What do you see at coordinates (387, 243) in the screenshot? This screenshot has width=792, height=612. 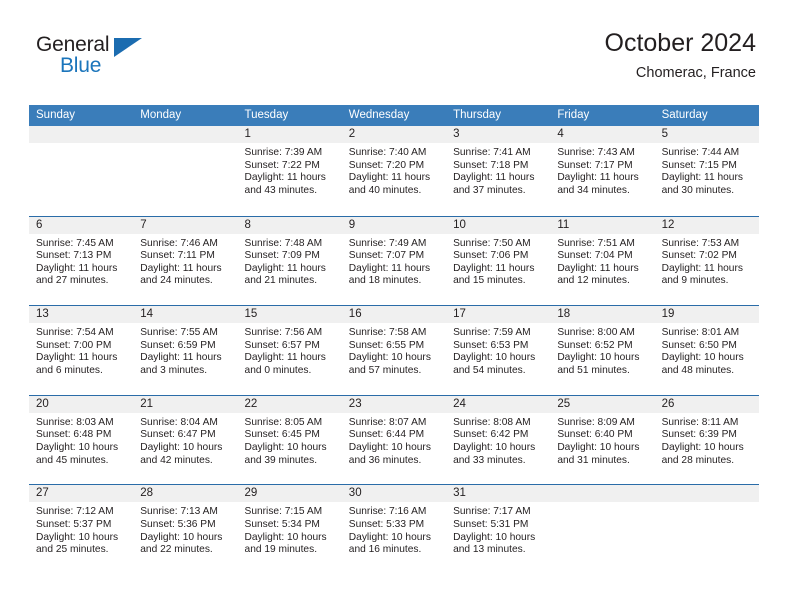 I see `day-sunrise-text: Sunrise: 7:49 AM` at bounding box center [387, 243].